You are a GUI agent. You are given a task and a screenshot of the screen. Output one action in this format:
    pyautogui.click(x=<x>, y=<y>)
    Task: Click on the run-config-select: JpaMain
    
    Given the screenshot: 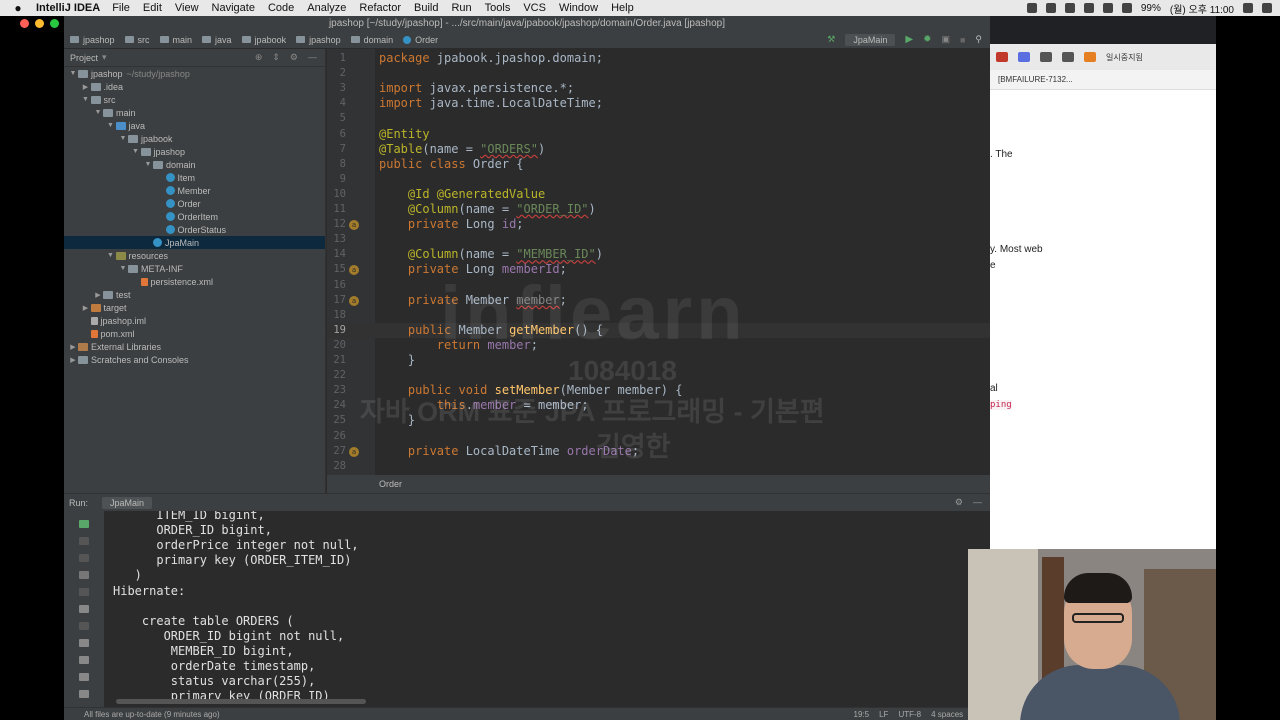 What is the action you would take?
    pyautogui.click(x=870, y=39)
    